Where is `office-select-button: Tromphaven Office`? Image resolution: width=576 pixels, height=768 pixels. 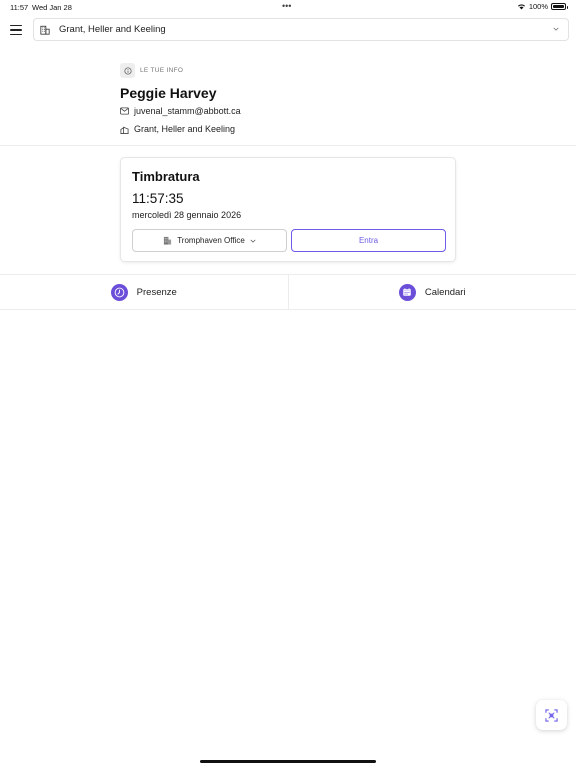
office-select-button: Tromphaven Office is located at coordinates (209, 240).